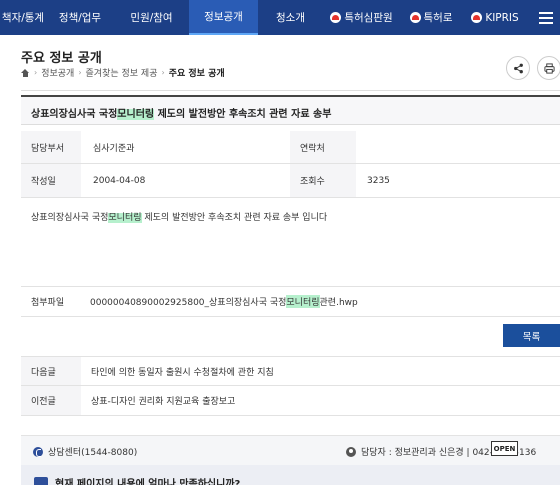 The width and height of the screenshot is (560, 485). What do you see at coordinates (51, 301) in the screenshot?
I see `attachment-label: 첨부파일` at bounding box center [51, 301].